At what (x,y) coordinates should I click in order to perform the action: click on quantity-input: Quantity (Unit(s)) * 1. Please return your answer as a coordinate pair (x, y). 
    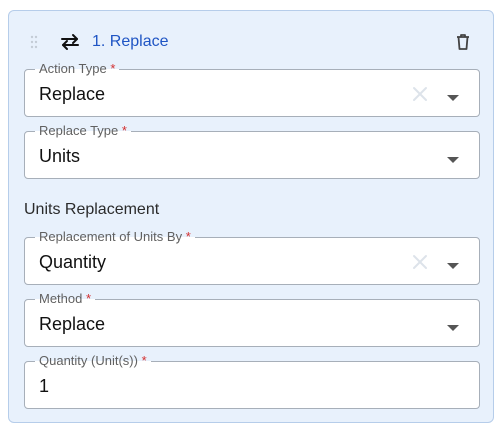
    Looking at the image, I should click on (252, 381).